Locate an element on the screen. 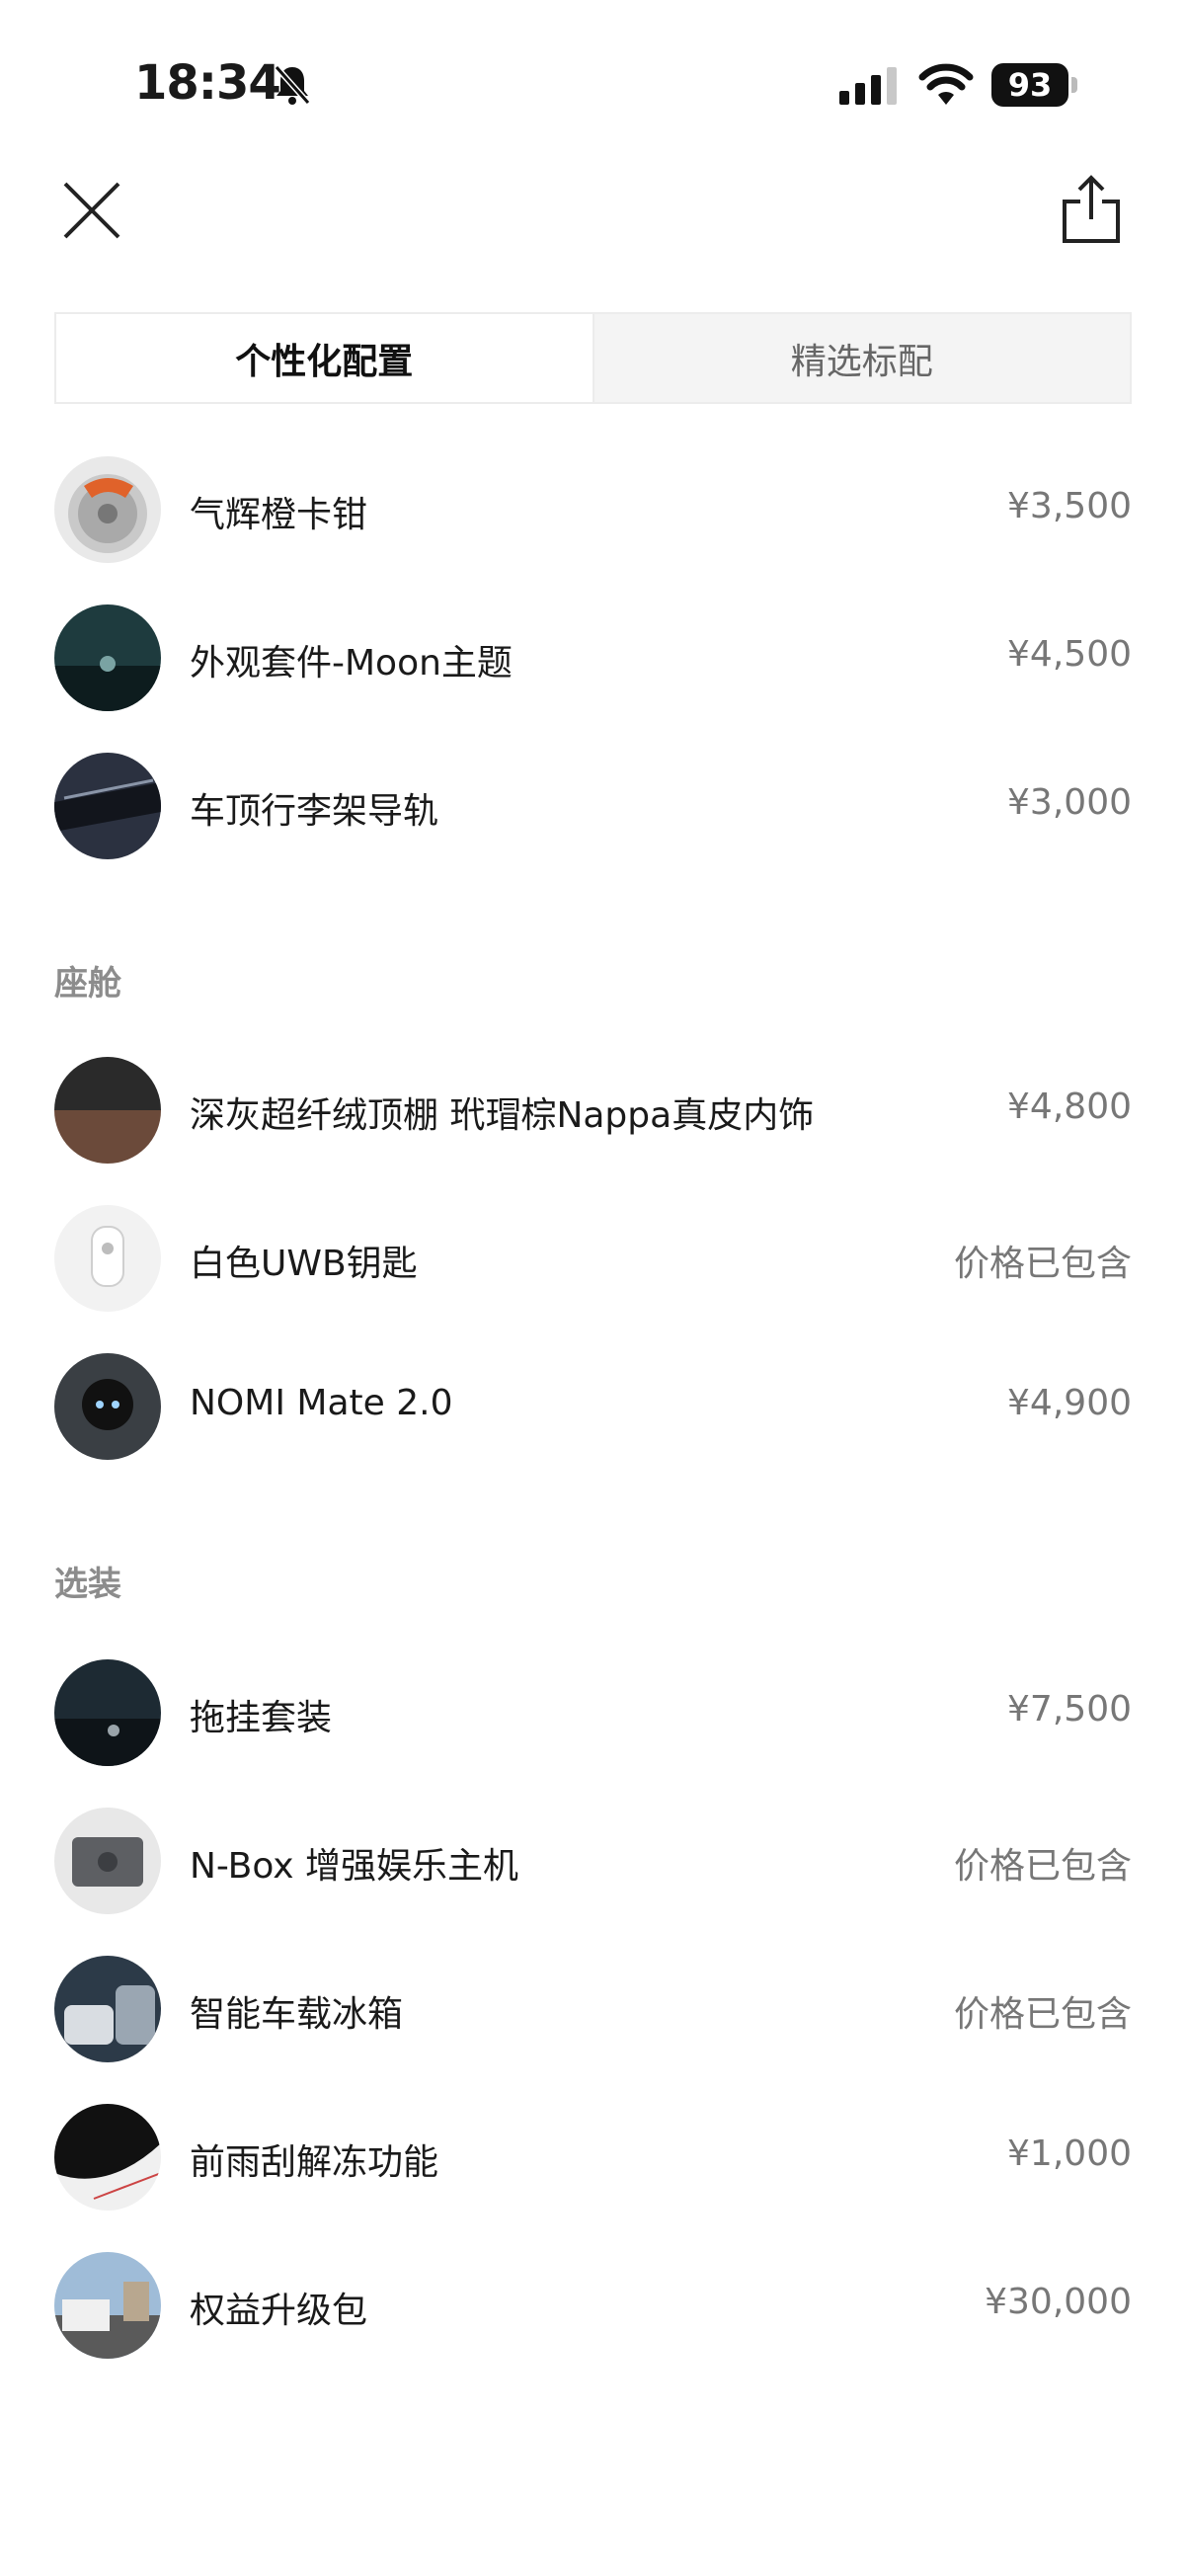  tab-standard: 精选标配 is located at coordinates (863, 358).